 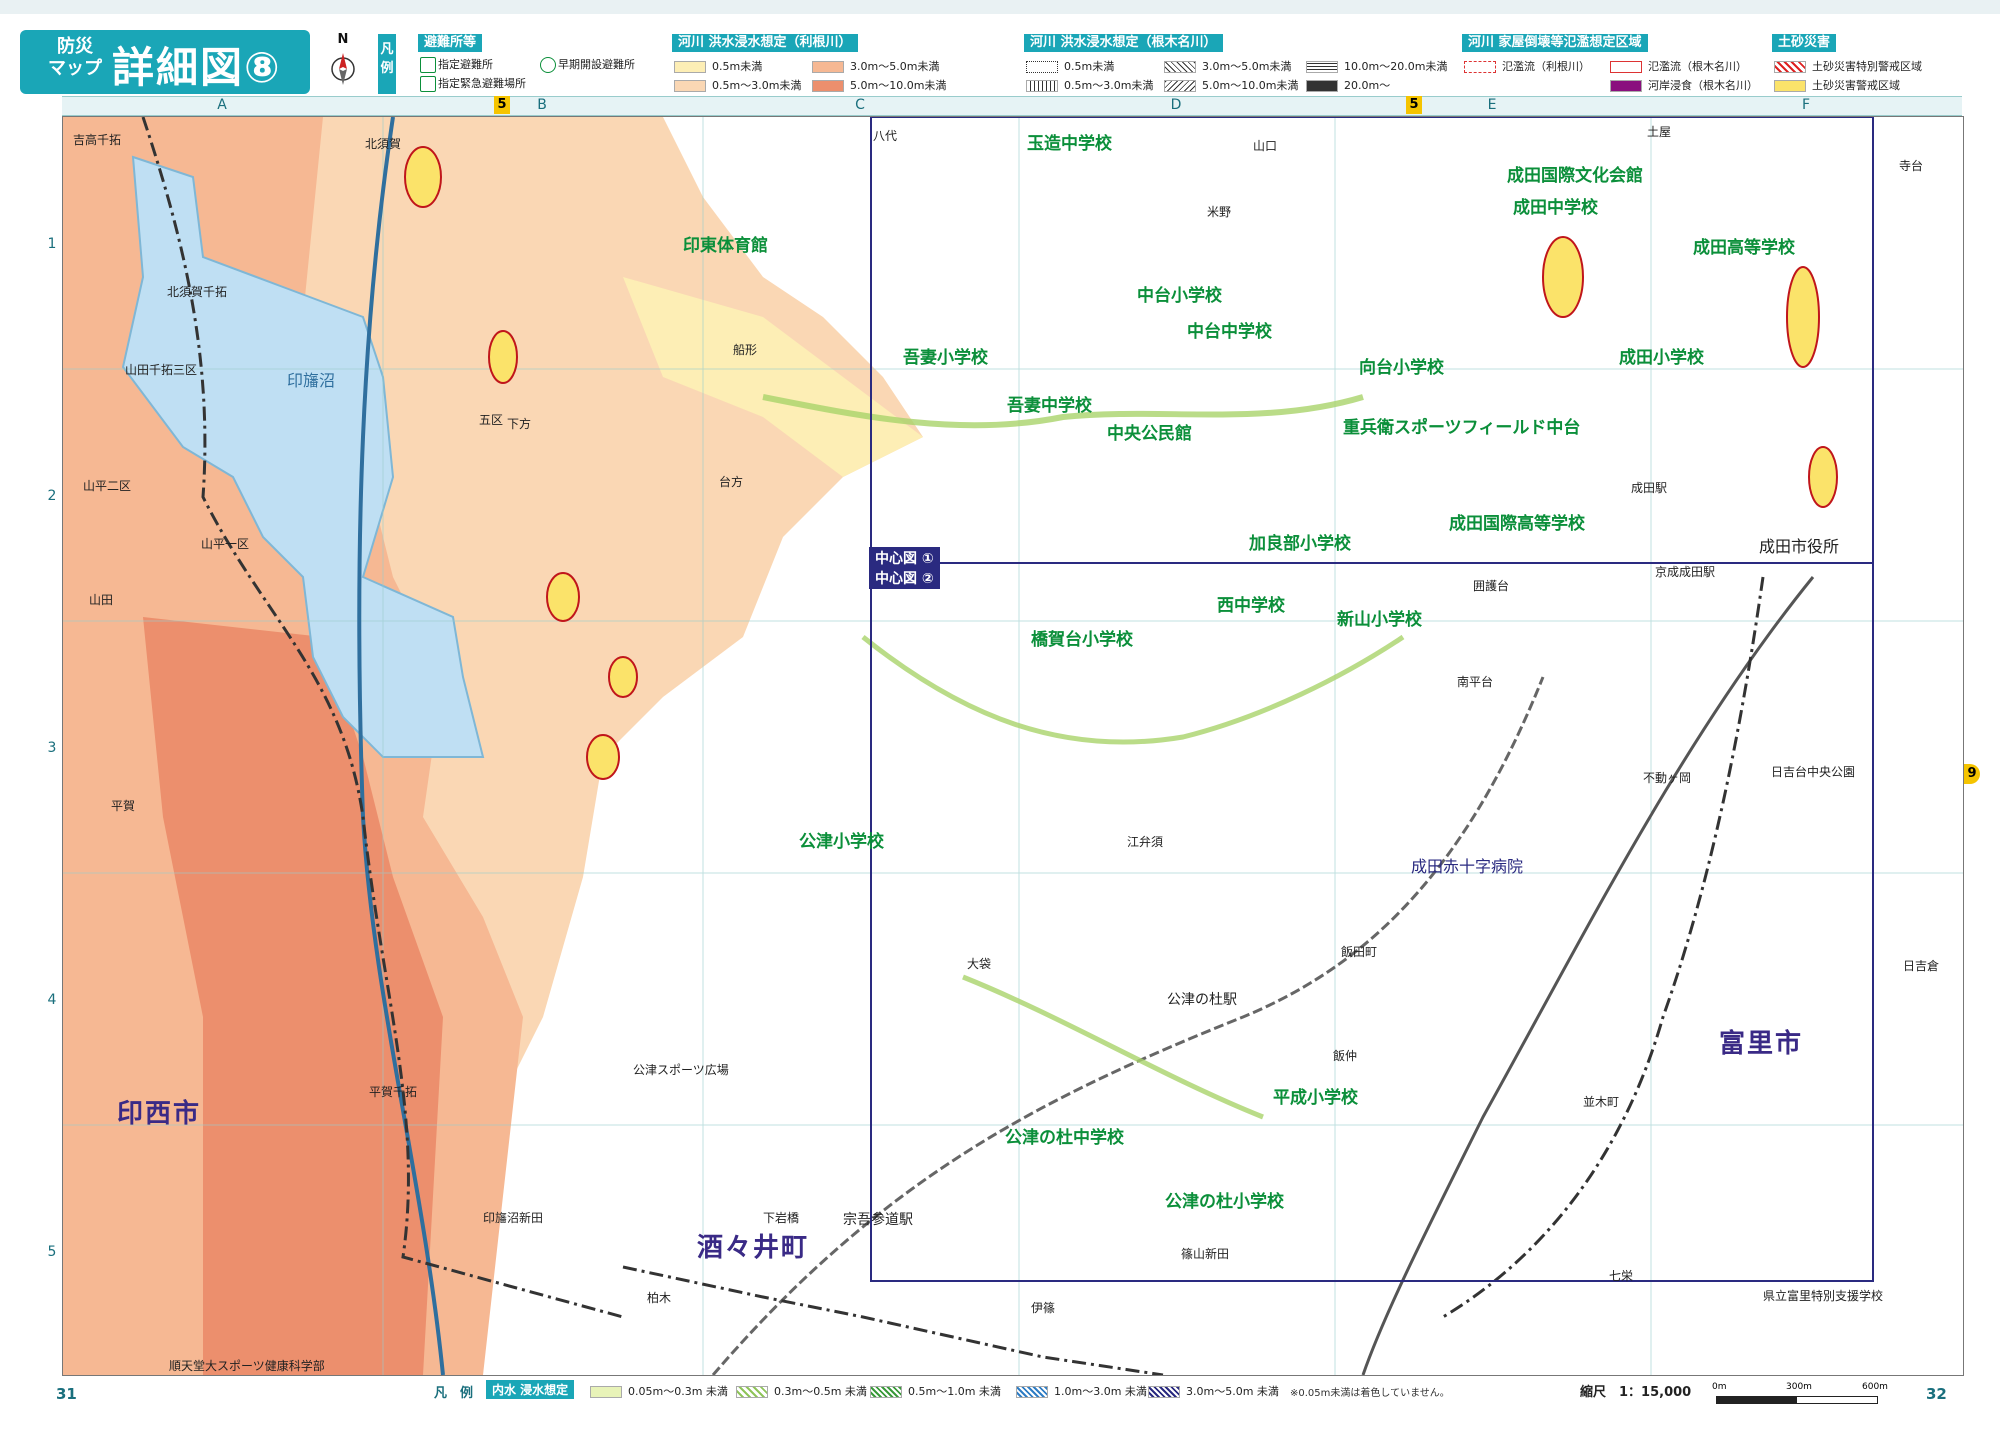 I want to click on facility-narita-hs: 成田高等学校, so click(x=1744, y=245).